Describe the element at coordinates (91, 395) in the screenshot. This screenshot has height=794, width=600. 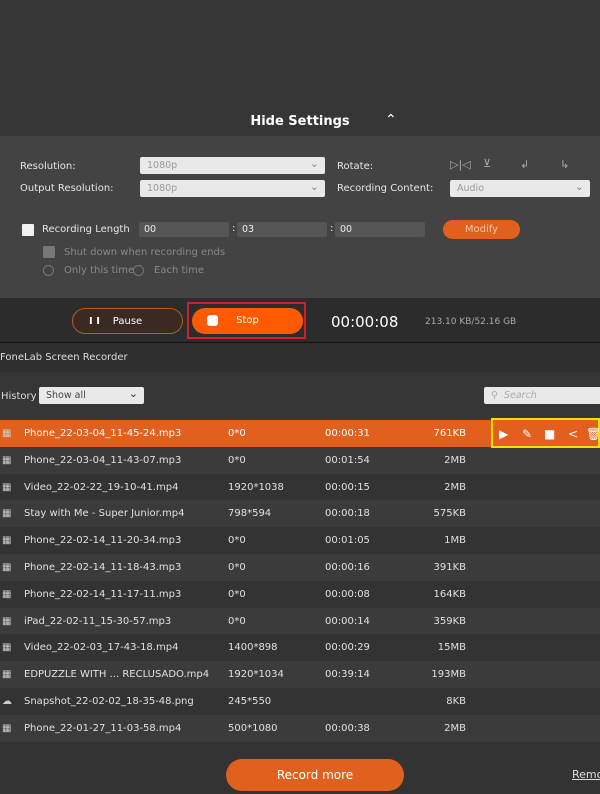
I see `history-filter-select: Show all ⌄` at that location.